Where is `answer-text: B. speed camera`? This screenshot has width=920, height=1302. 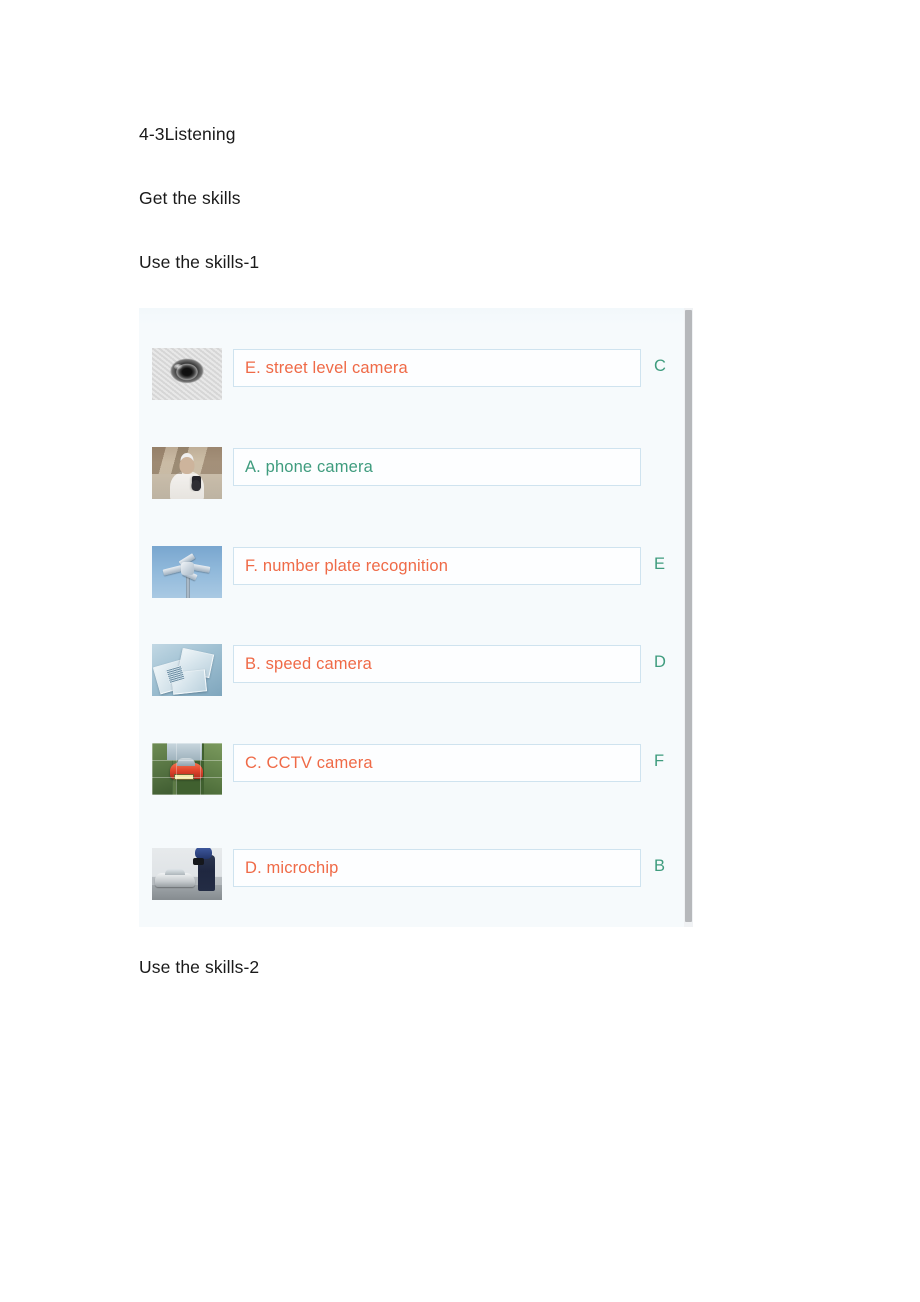
answer-text: B. speed camera is located at coordinates (308, 663).